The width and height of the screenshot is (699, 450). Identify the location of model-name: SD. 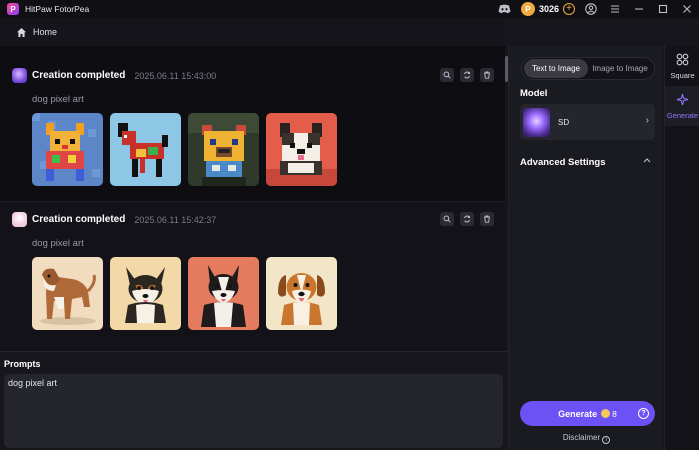
(564, 122).